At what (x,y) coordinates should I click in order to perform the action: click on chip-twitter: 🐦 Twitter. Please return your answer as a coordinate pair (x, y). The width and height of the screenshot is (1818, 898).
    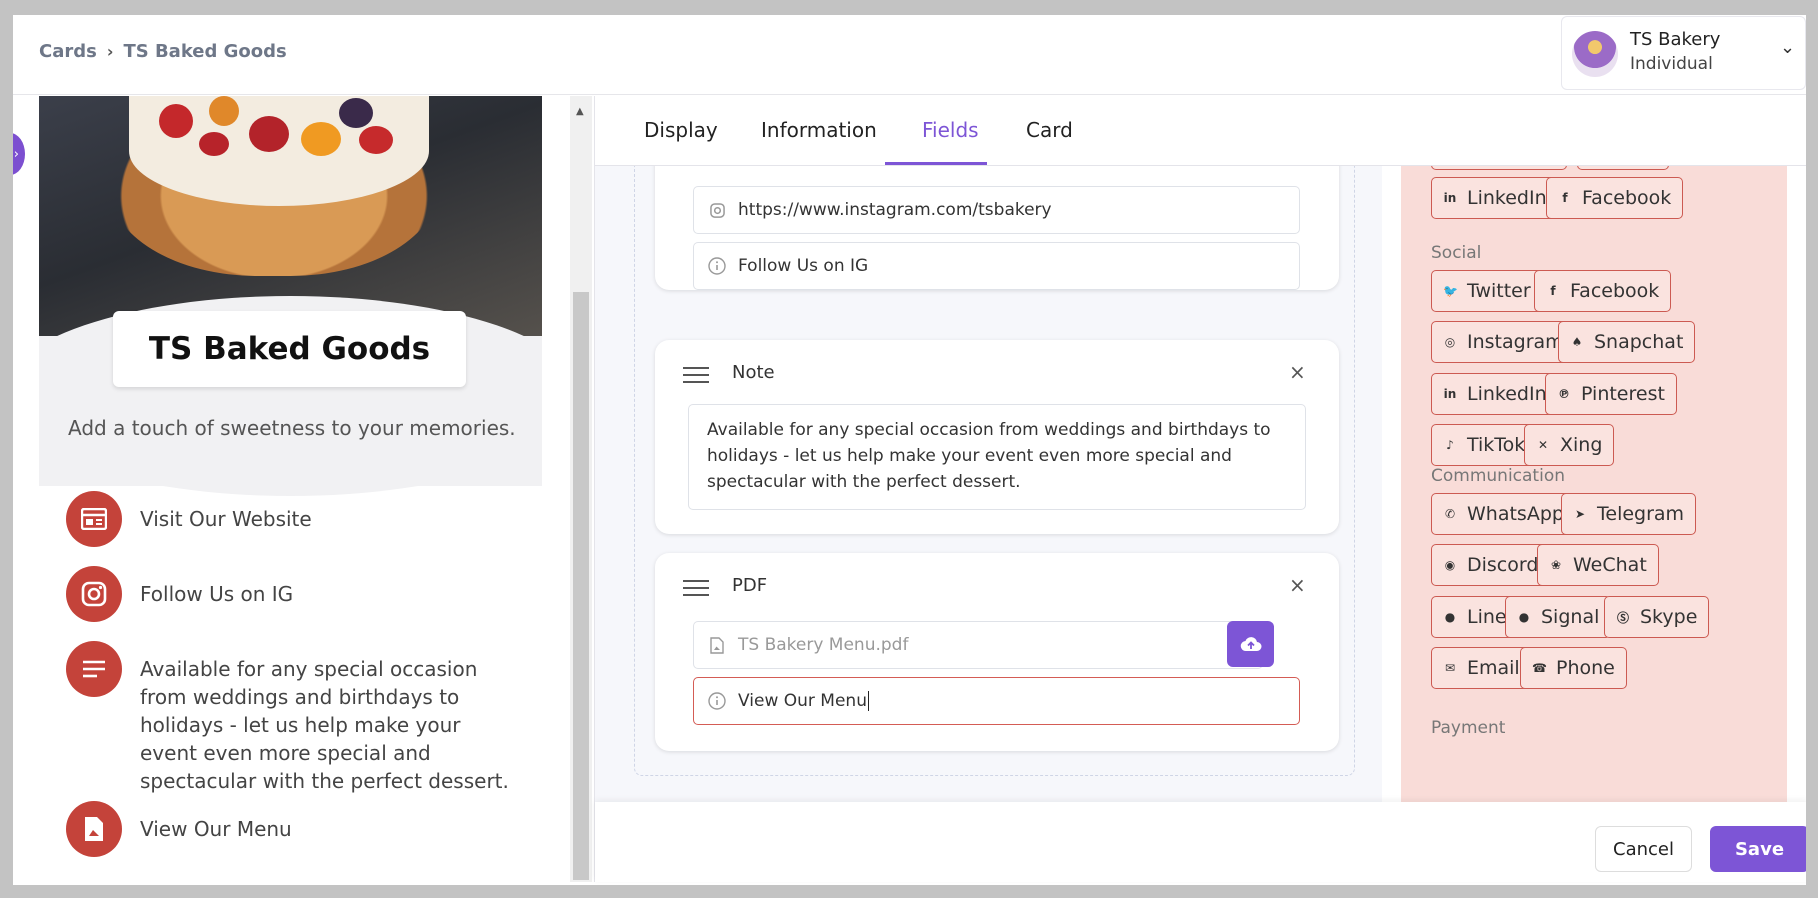
    Looking at the image, I should click on (1487, 291).